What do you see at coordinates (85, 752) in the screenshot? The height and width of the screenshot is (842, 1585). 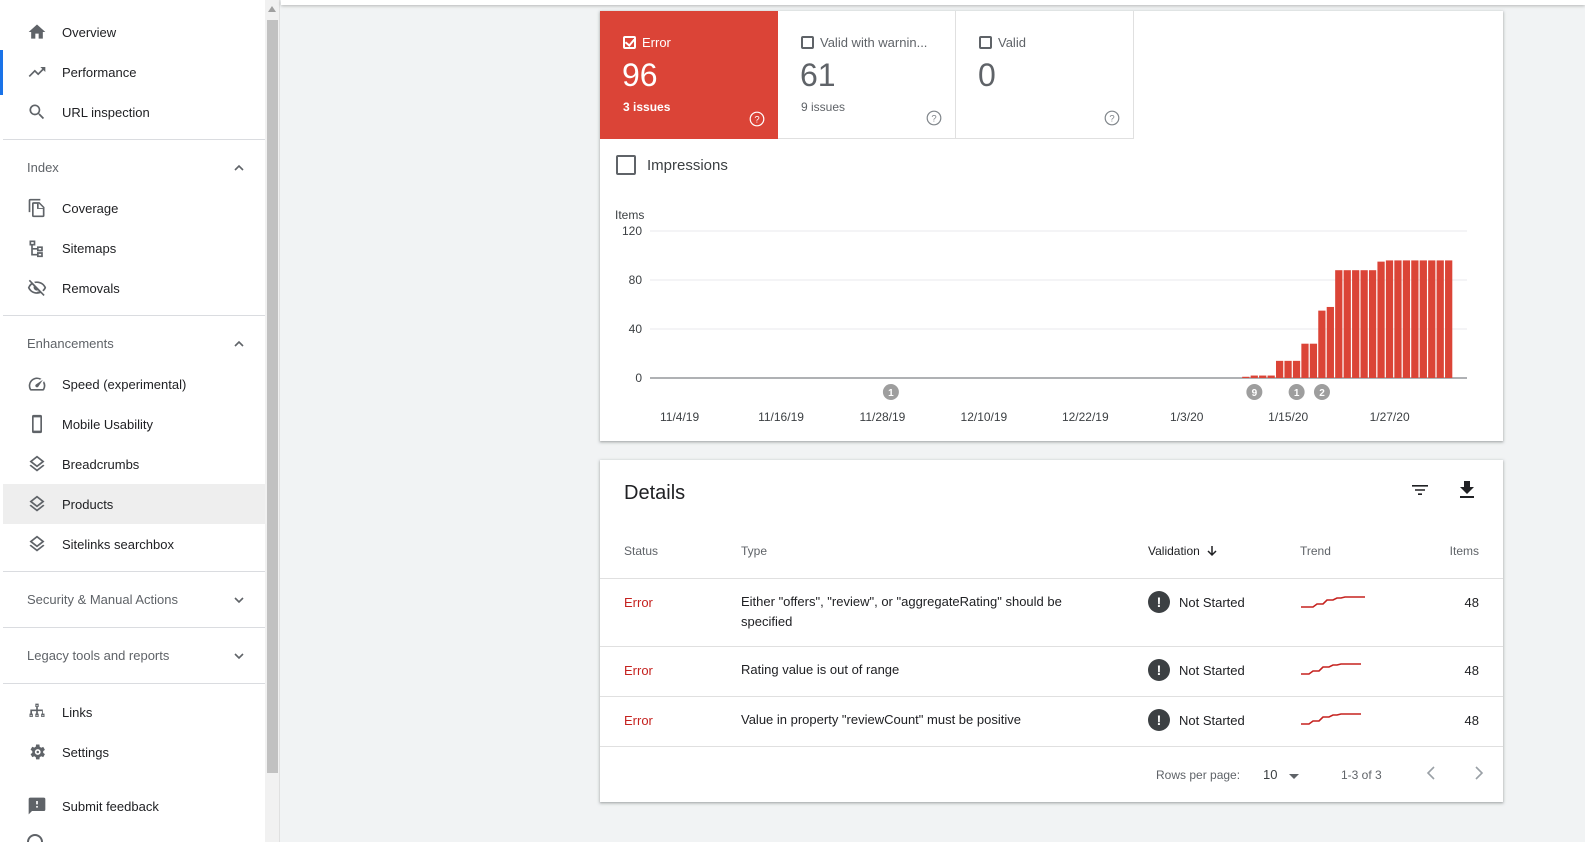 I see `sidebar-item-label: Settings` at bounding box center [85, 752].